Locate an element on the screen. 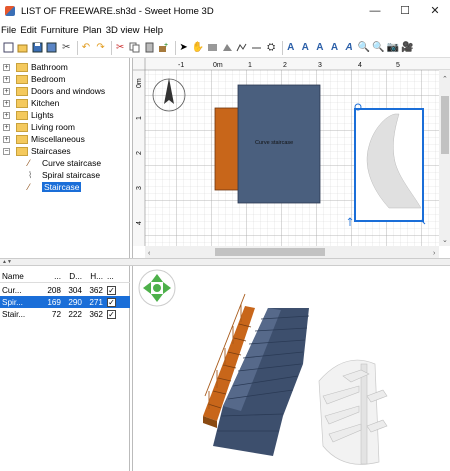 This screenshot has height=471, width=450. add-text-icon: ⛭ is located at coordinates (271, 48).